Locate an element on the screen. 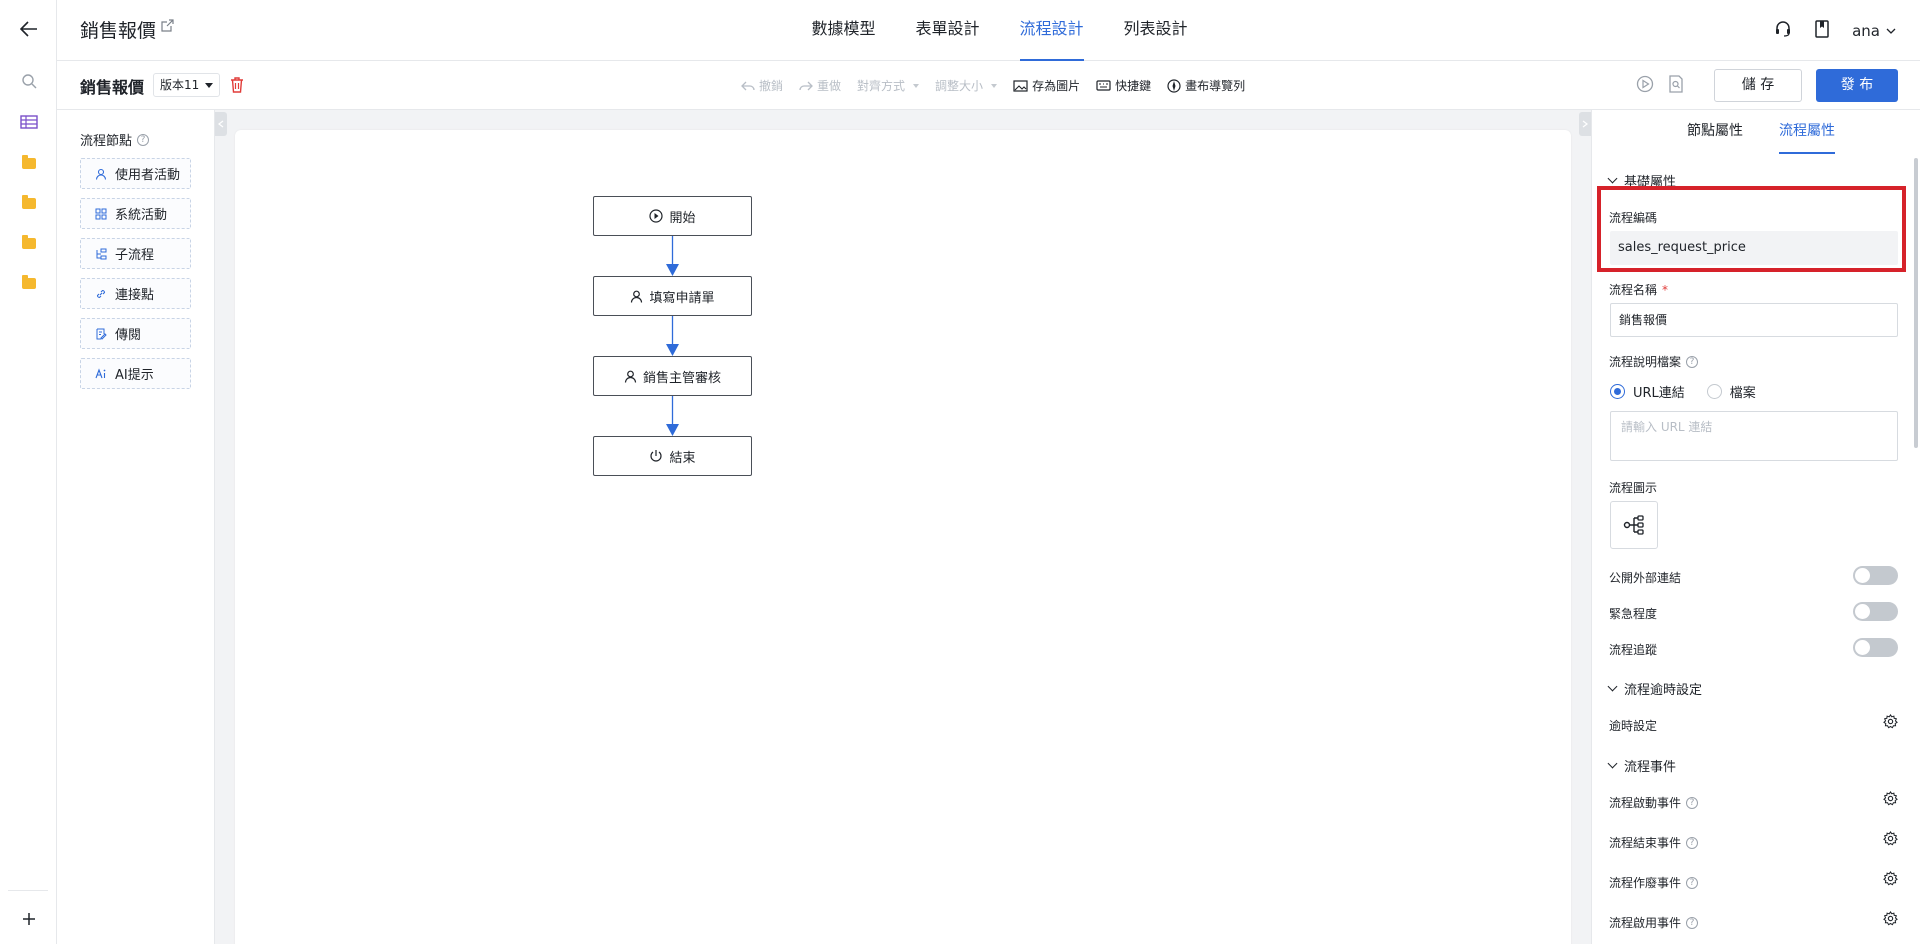 Image resolution: width=1920 pixels, height=944 pixels. palette-item-label: 使用者活動 is located at coordinates (148, 175).